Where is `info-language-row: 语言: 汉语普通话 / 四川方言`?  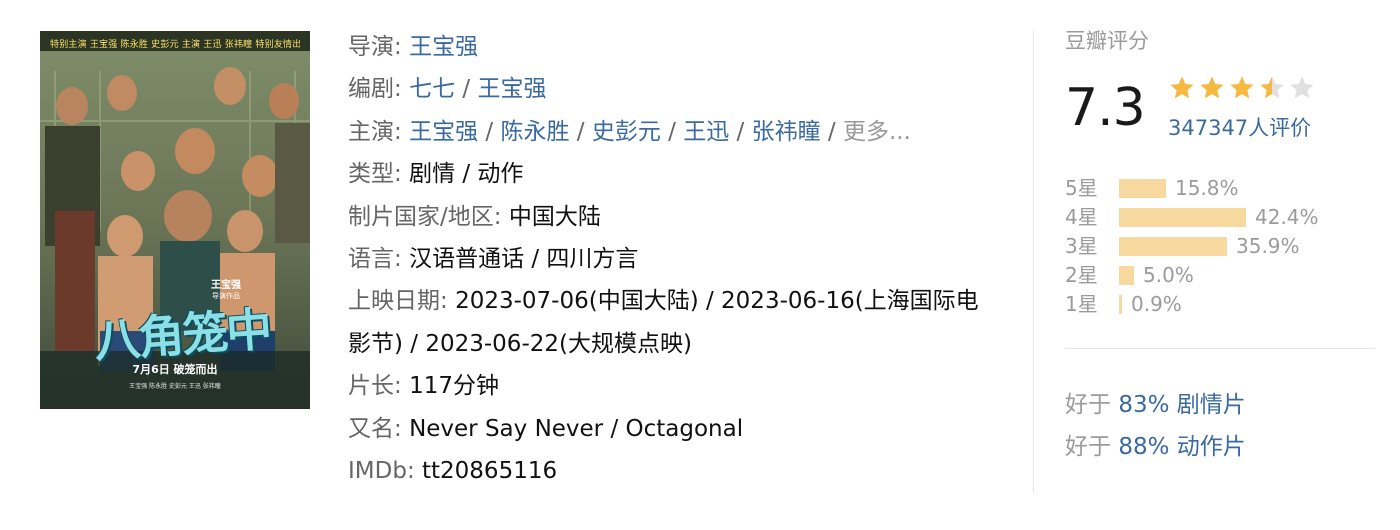
info-language-row: 语言: 汉语普通话 / 四川方言 is located at coordinates (493, 259).